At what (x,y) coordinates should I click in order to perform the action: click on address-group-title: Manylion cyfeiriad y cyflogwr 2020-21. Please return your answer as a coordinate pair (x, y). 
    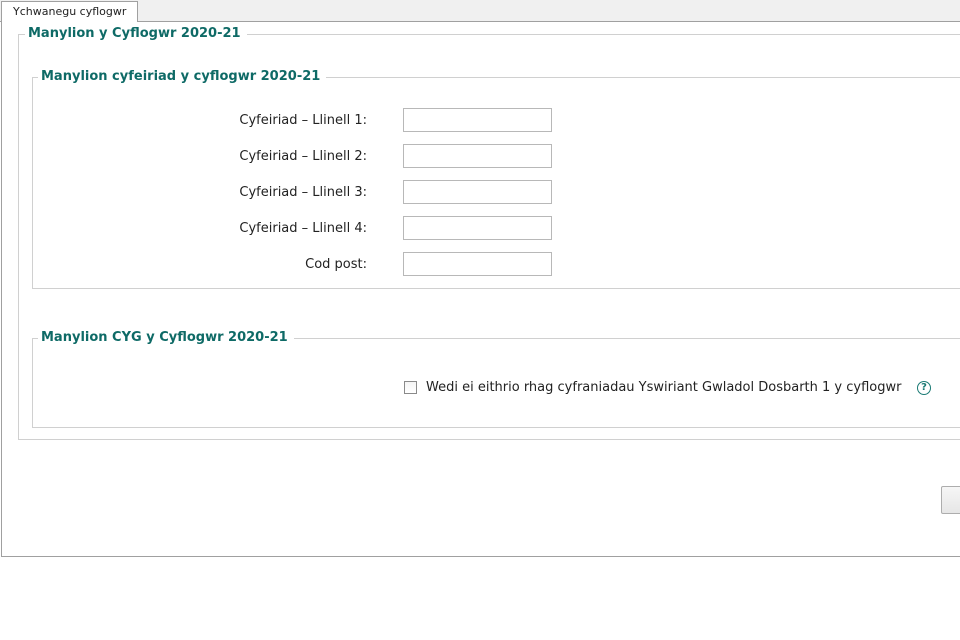
    Looking at the image, I should click on (182, 77).